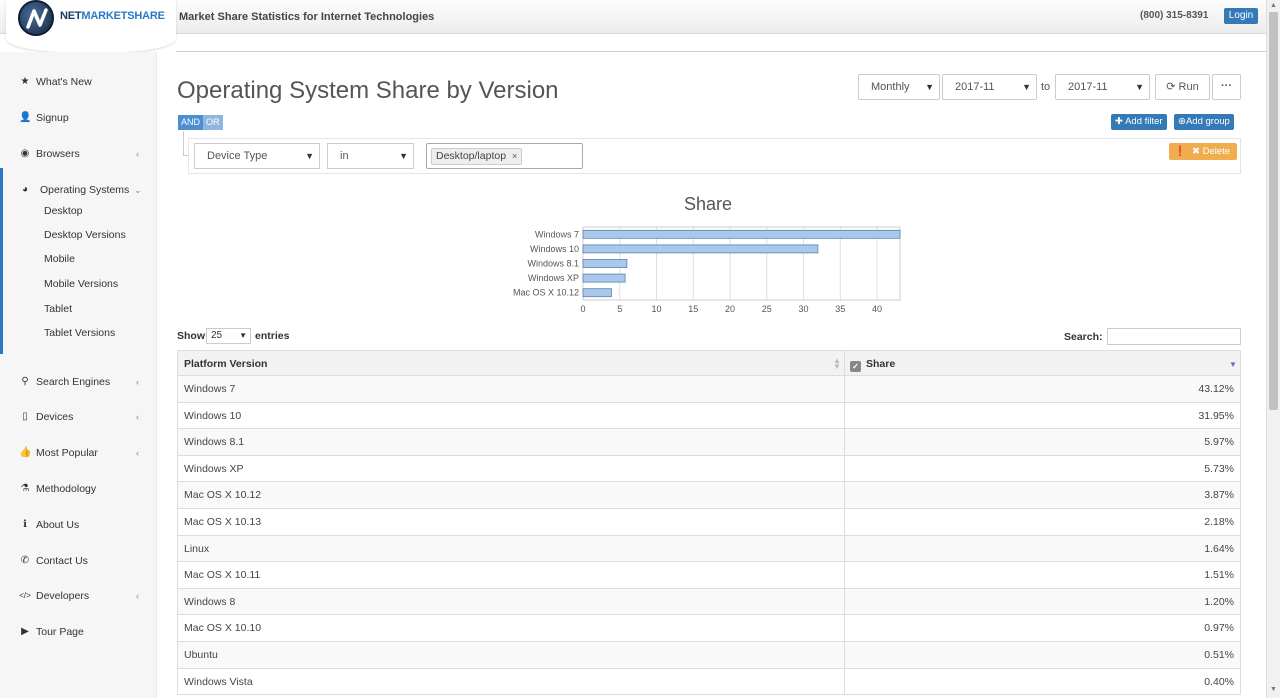  I want to click on show-label: Show, so click(191, 336).